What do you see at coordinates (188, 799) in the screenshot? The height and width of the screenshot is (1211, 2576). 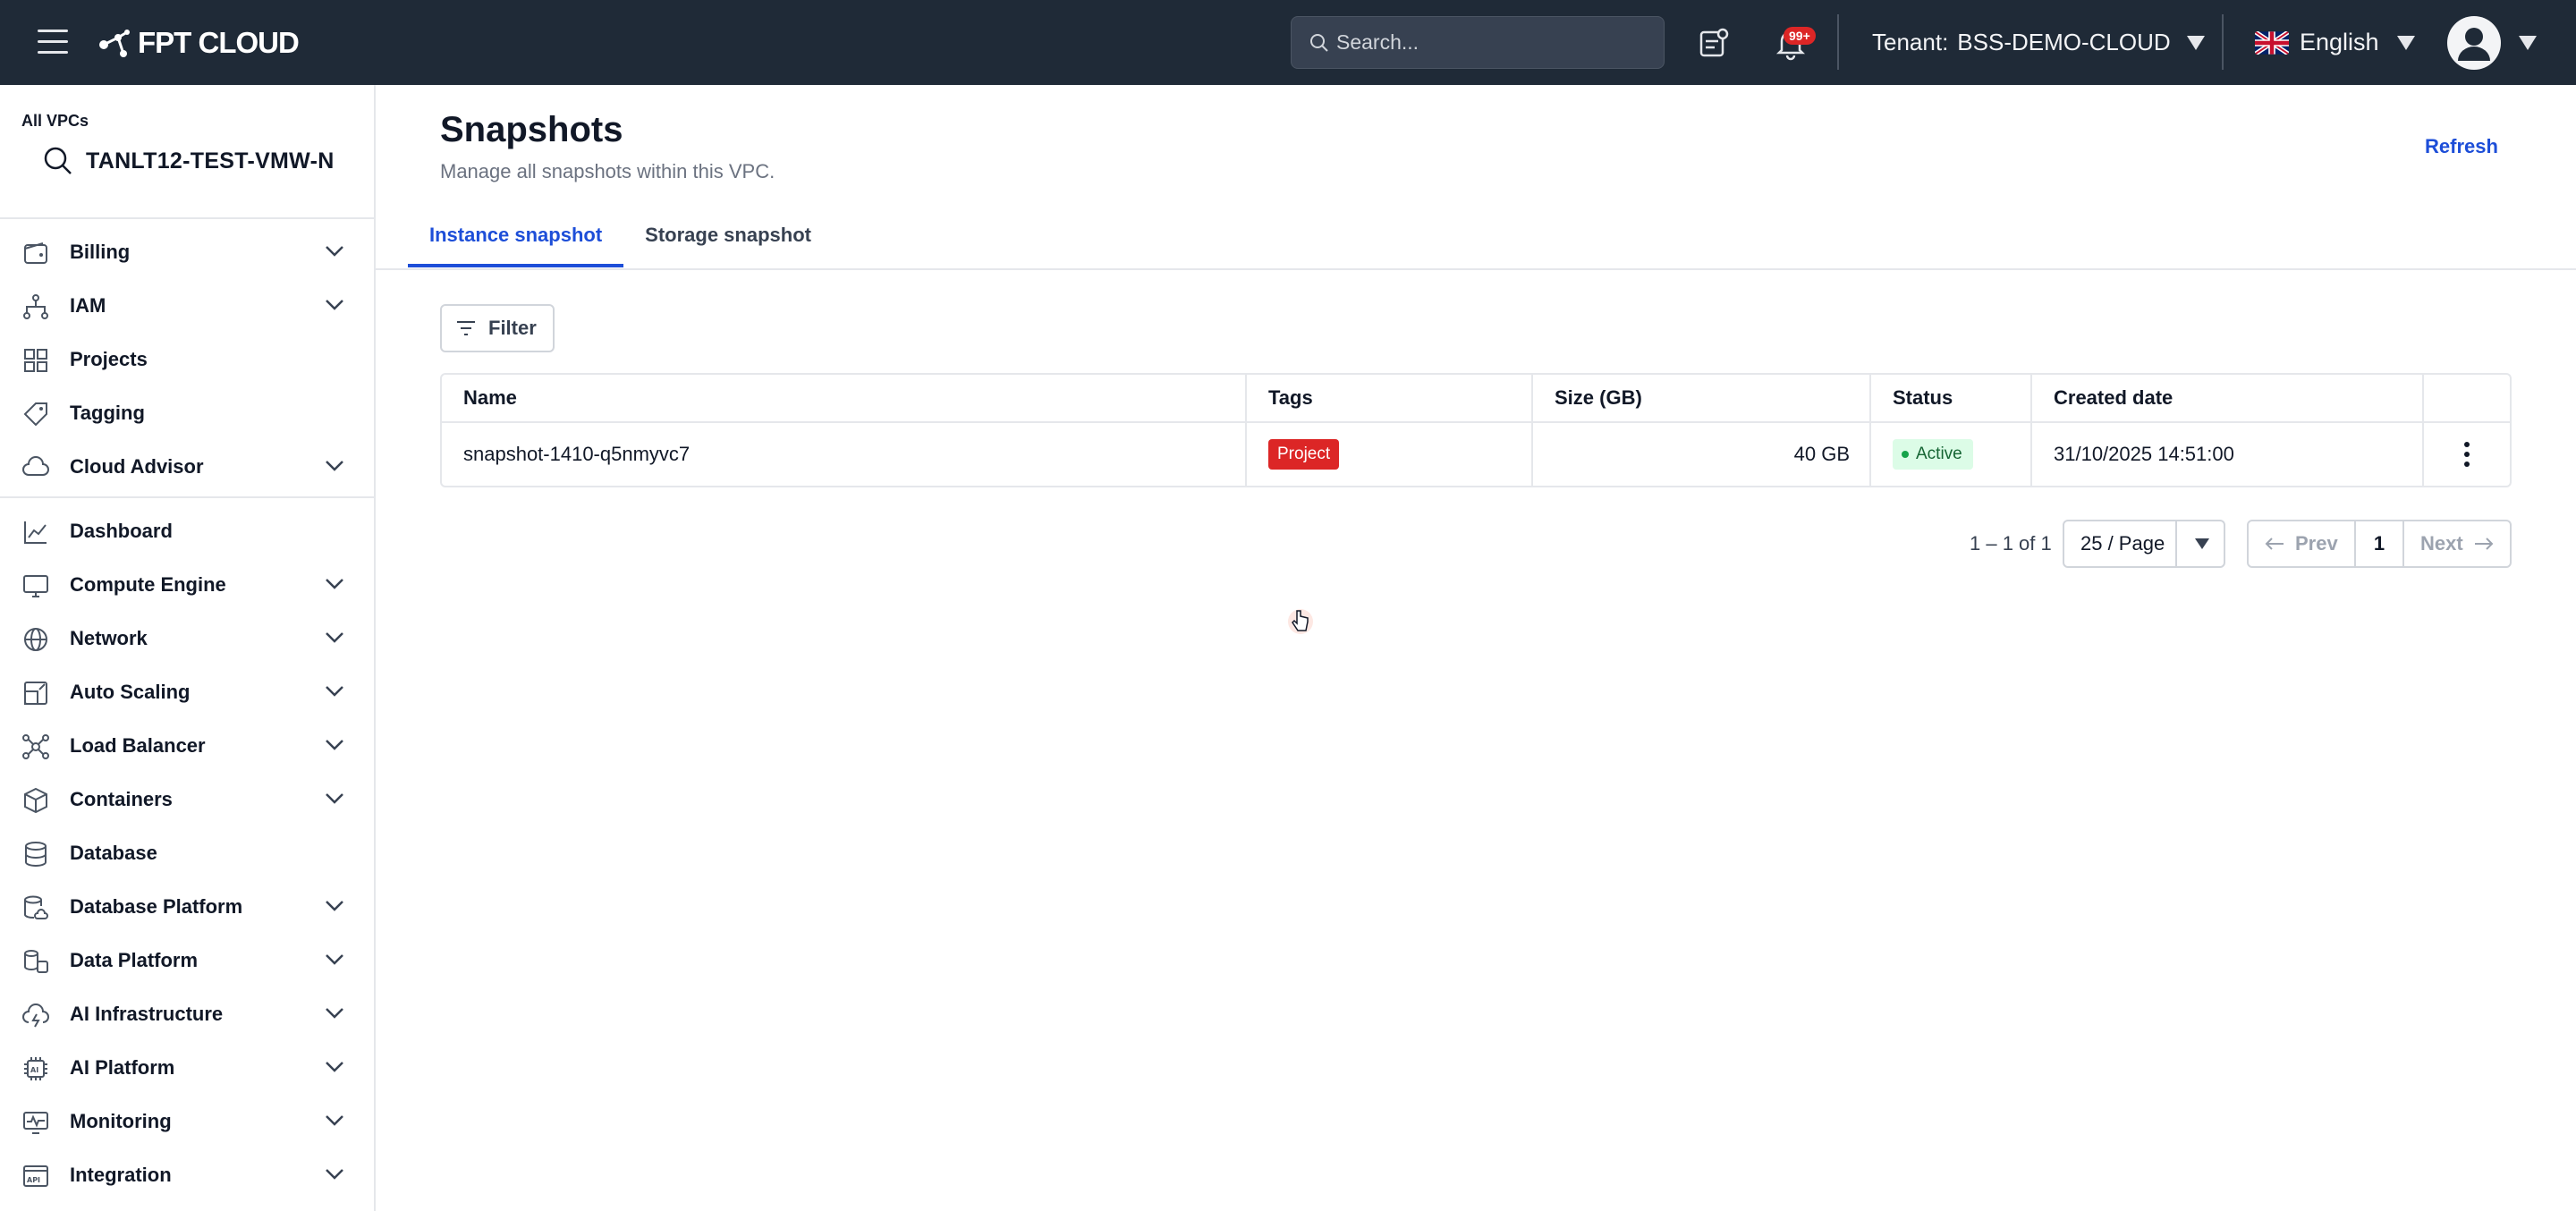 I see `sidebar-item-containers: Containers` at bounding box center [188, 799].